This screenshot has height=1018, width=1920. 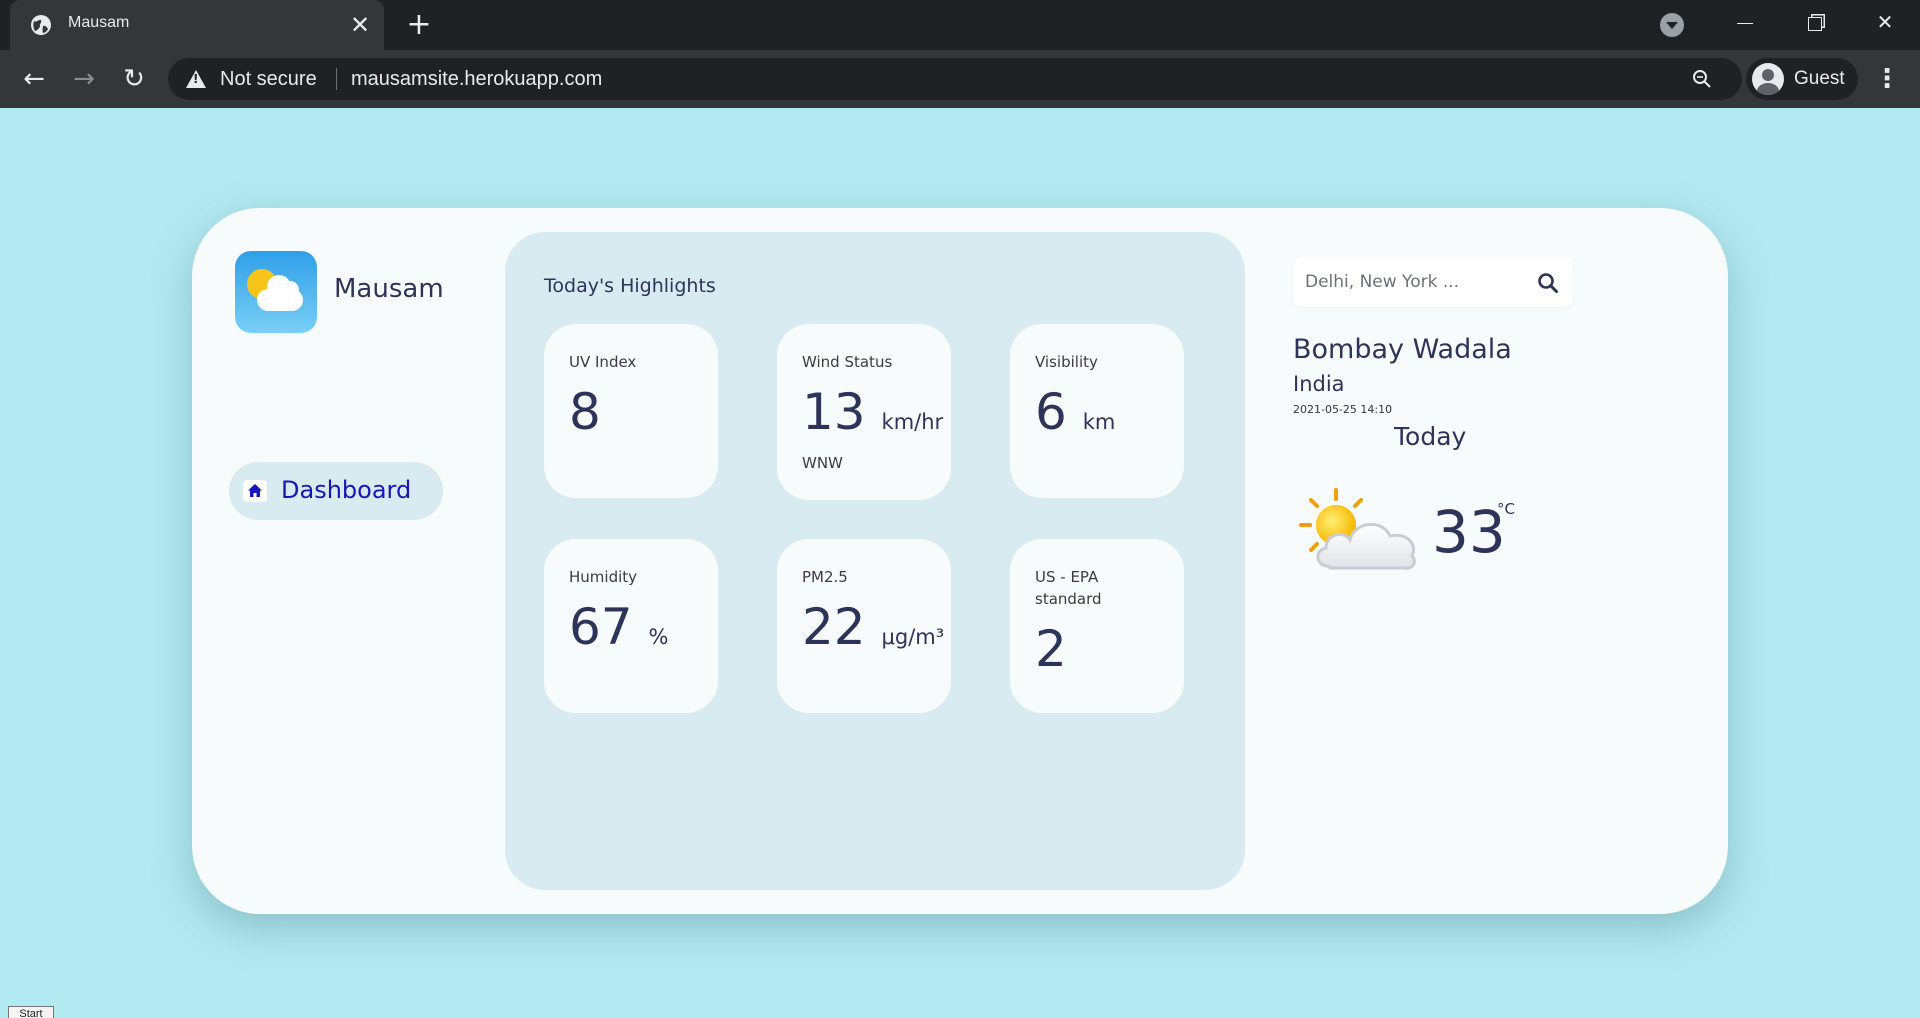 What do you see at coordinates (847, 362) in the screenshot?
I see `card-label: Wind Status` at bounding box center [847, 362].